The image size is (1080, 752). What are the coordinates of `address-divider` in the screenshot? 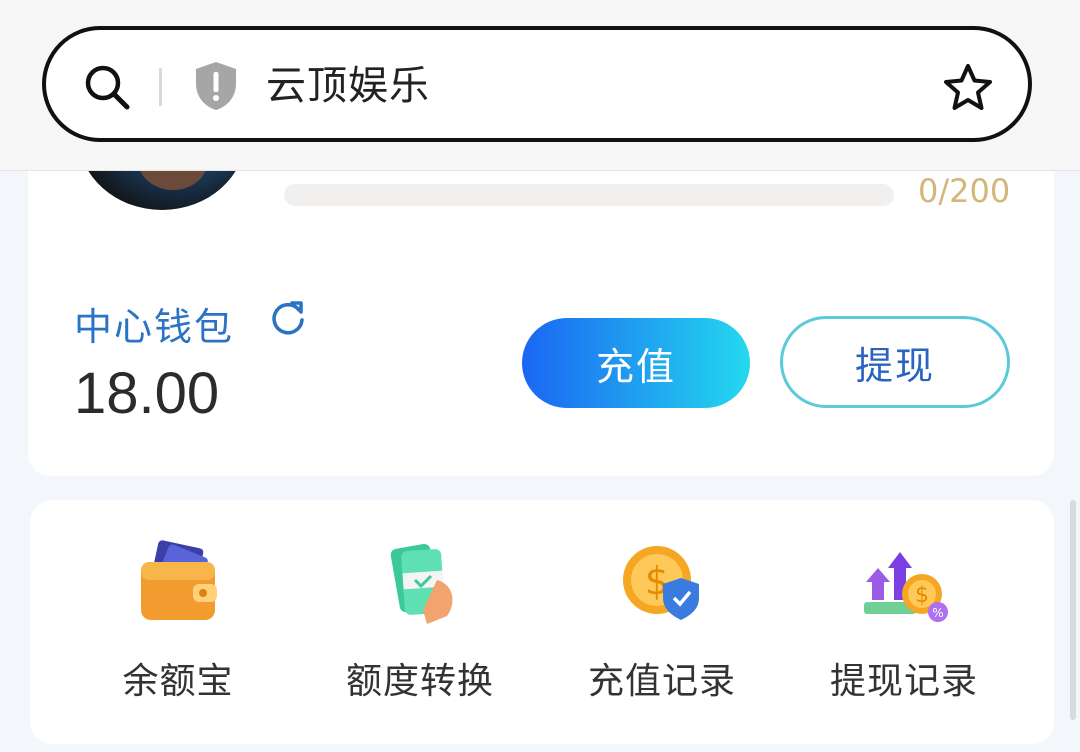 It's located at (160, 87).